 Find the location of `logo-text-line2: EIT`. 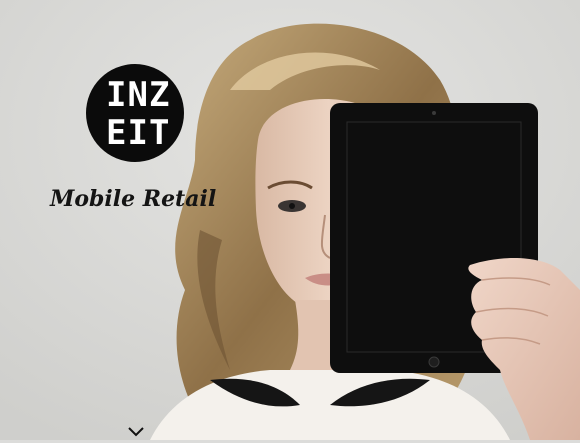

logo-text-line2: EIT is located at coordinates (138, 133).